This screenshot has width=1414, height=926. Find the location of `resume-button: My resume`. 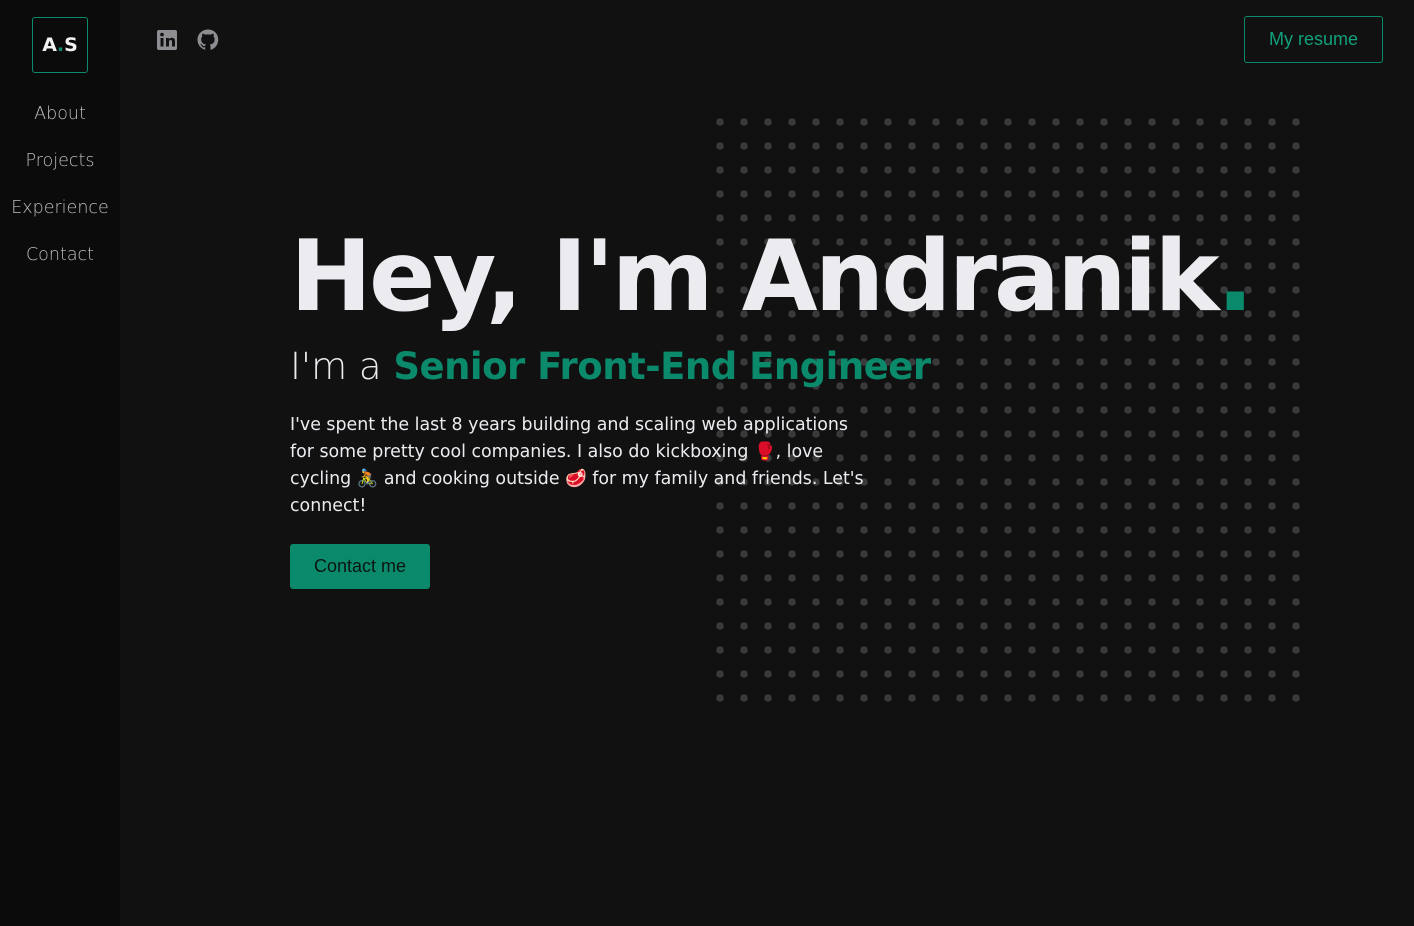

resume-button: My resume is located at coordinates (1313, 39).